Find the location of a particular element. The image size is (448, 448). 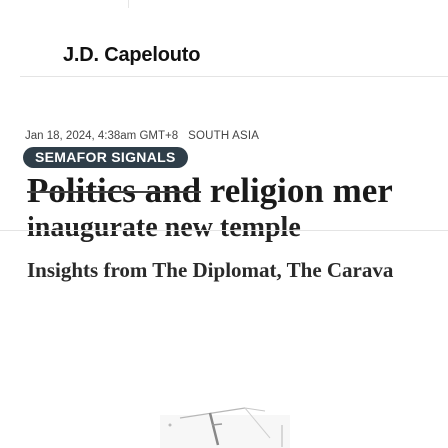

dateline: Jan 18, 2024, 4:38am GMT+8 SOUTH ASIA is located at coordinates (142, 136).